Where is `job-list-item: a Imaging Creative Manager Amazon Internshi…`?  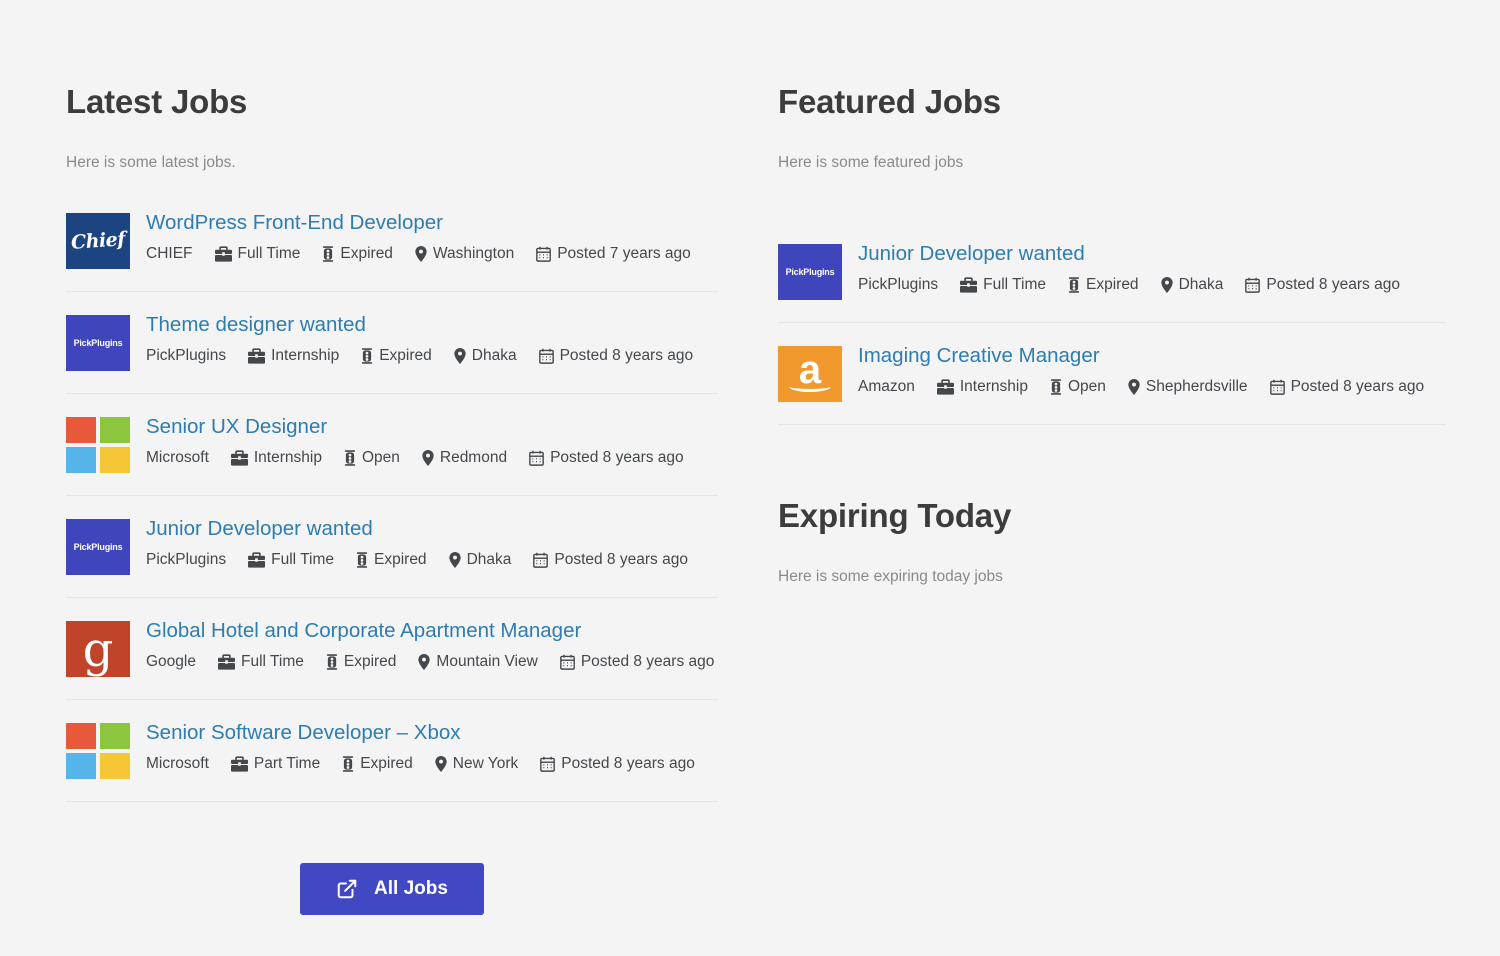 job-list-item: a Imaging Creative Manager Amazon Internshi… is located at coordinates (1112, 384).